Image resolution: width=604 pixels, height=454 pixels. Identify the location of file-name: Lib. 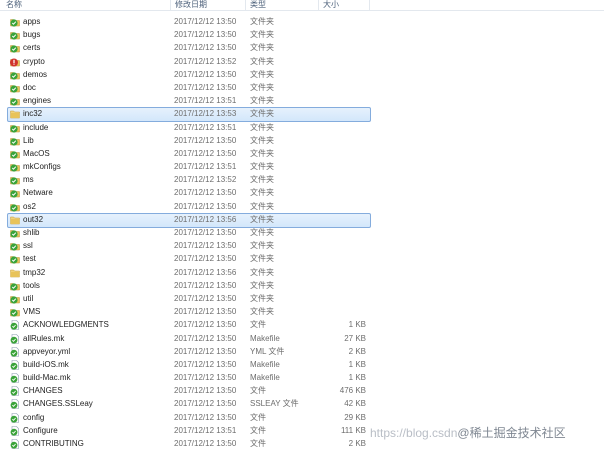
(28, 140).